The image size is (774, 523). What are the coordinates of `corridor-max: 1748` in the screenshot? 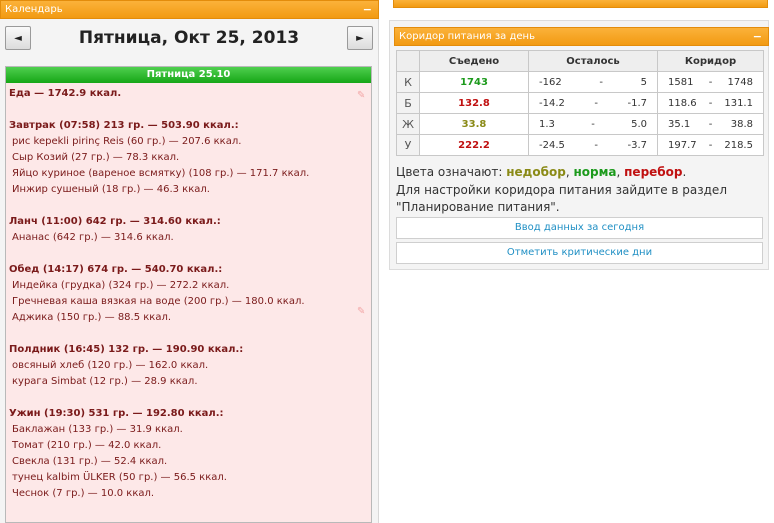 It's located at (740, 82).